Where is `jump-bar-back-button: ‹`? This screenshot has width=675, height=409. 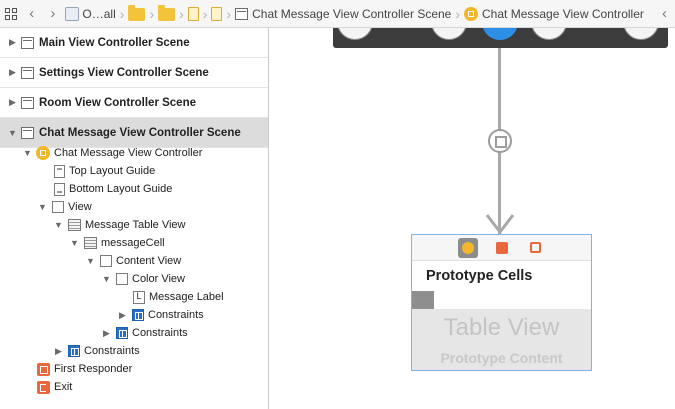
jump-bar-back-button: ‹ is located at coordinates (664, 13).